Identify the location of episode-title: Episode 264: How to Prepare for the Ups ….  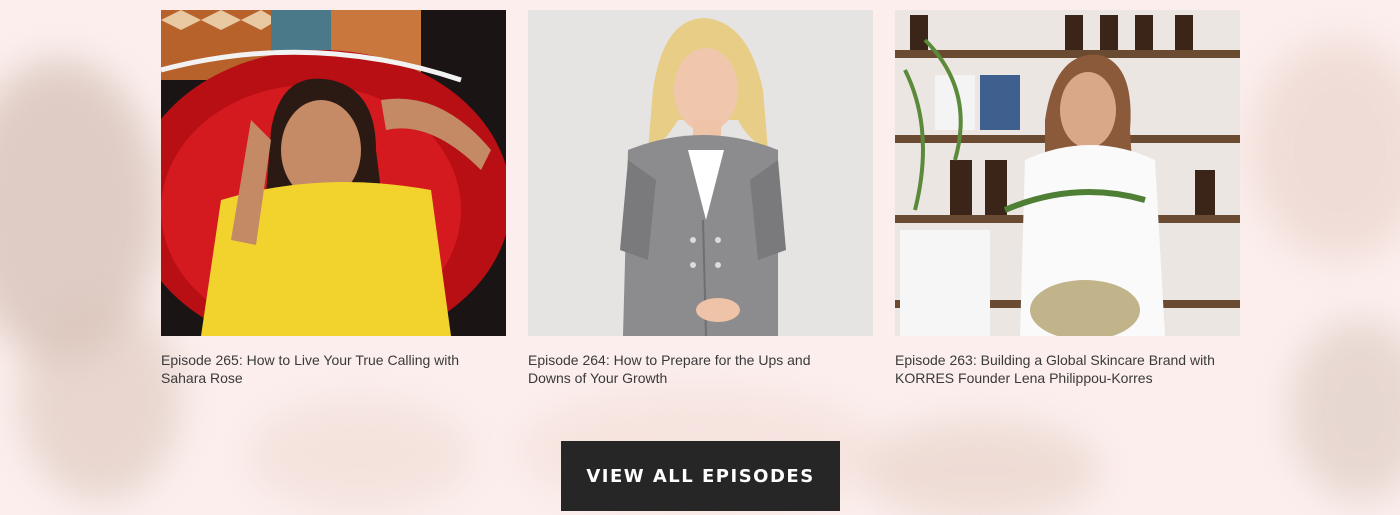
(700, 369).